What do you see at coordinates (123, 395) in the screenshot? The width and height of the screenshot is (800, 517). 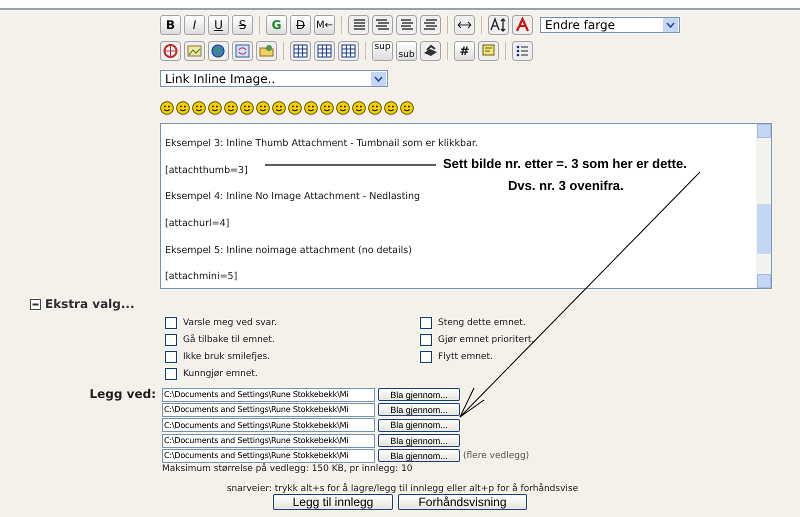 I see `attach-label: Legg ved:` at bounding box center [123, 395].